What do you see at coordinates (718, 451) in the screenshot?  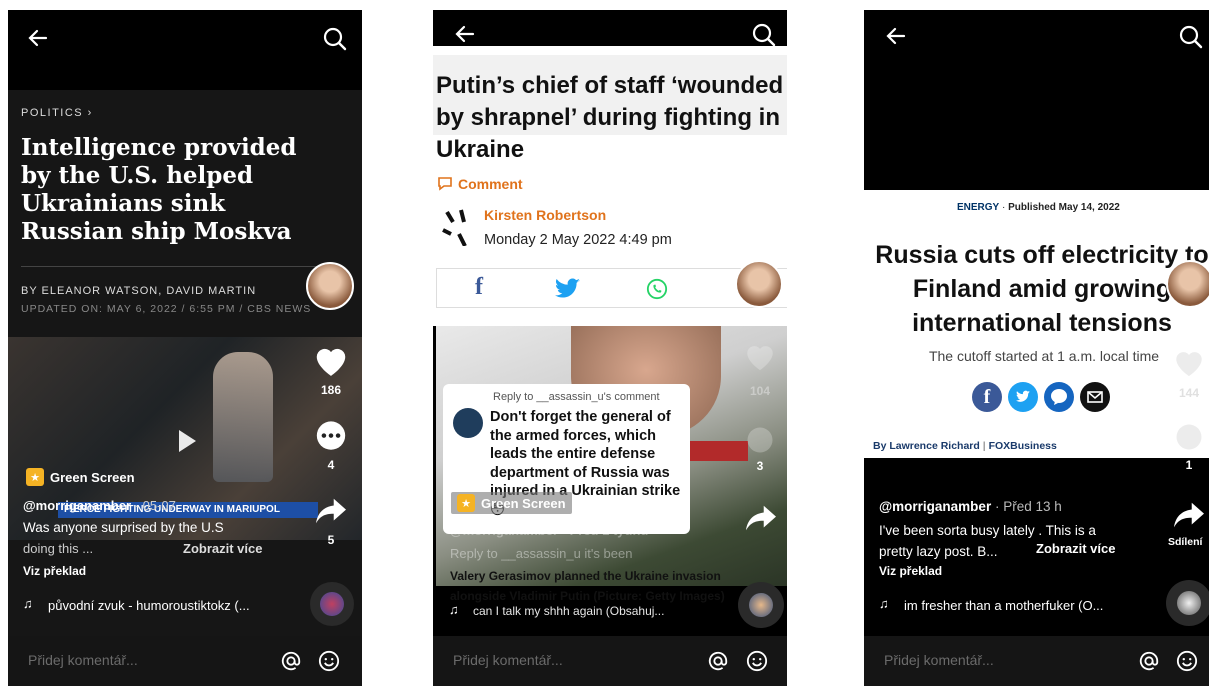 I see `photo-epaulette` at bounding box center [718, 451].